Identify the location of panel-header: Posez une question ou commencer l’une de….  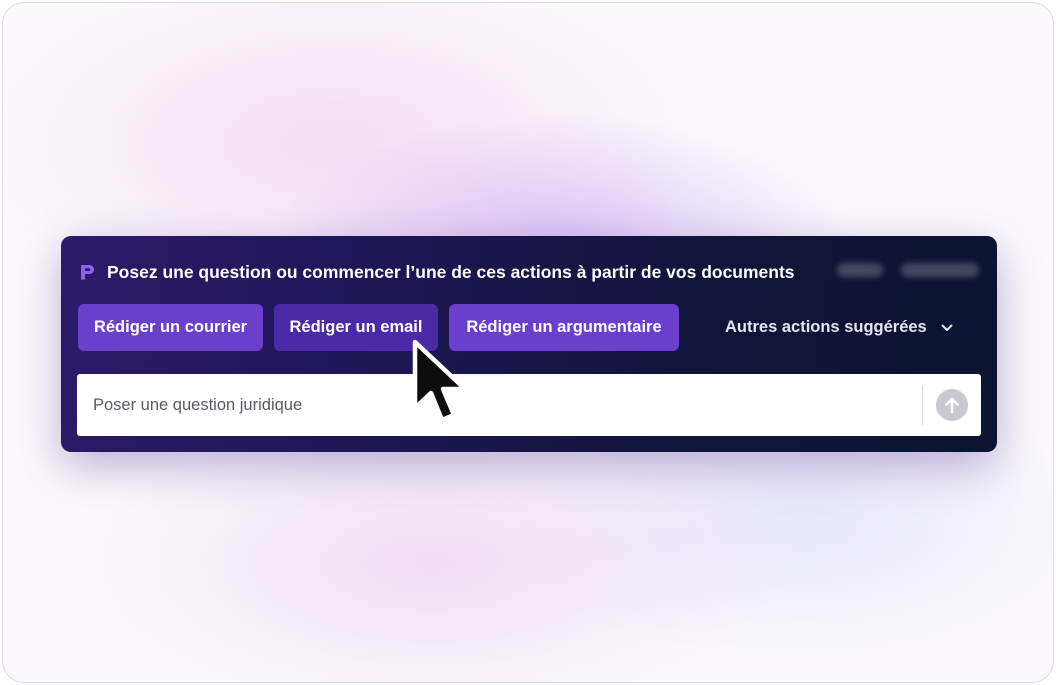
(437, 272).